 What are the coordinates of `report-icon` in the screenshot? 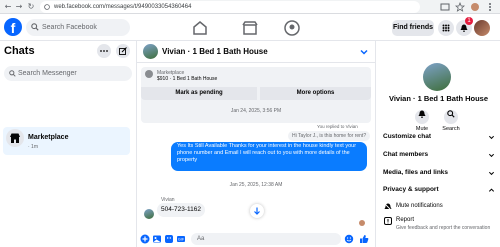 It's located at (388, 221).